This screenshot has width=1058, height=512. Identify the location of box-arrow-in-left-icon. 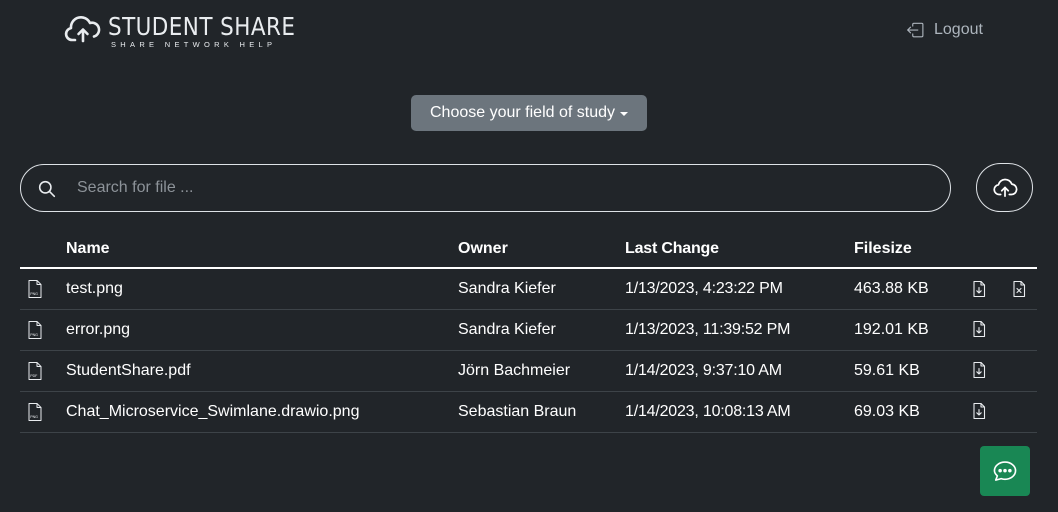
(915, 30).